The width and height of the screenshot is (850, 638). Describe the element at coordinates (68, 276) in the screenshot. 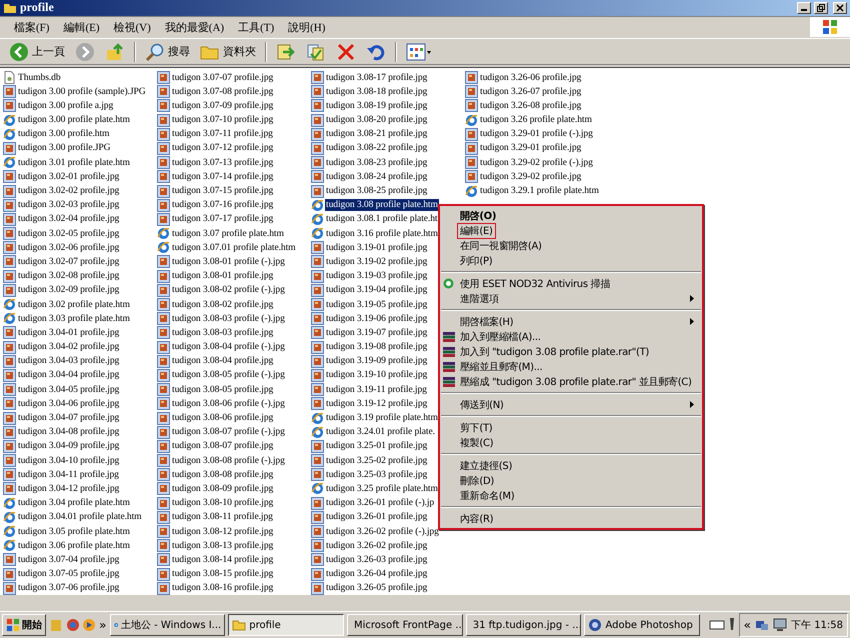

I see `file-name: tudigon 3.02-08 profile.jpg` at that location.